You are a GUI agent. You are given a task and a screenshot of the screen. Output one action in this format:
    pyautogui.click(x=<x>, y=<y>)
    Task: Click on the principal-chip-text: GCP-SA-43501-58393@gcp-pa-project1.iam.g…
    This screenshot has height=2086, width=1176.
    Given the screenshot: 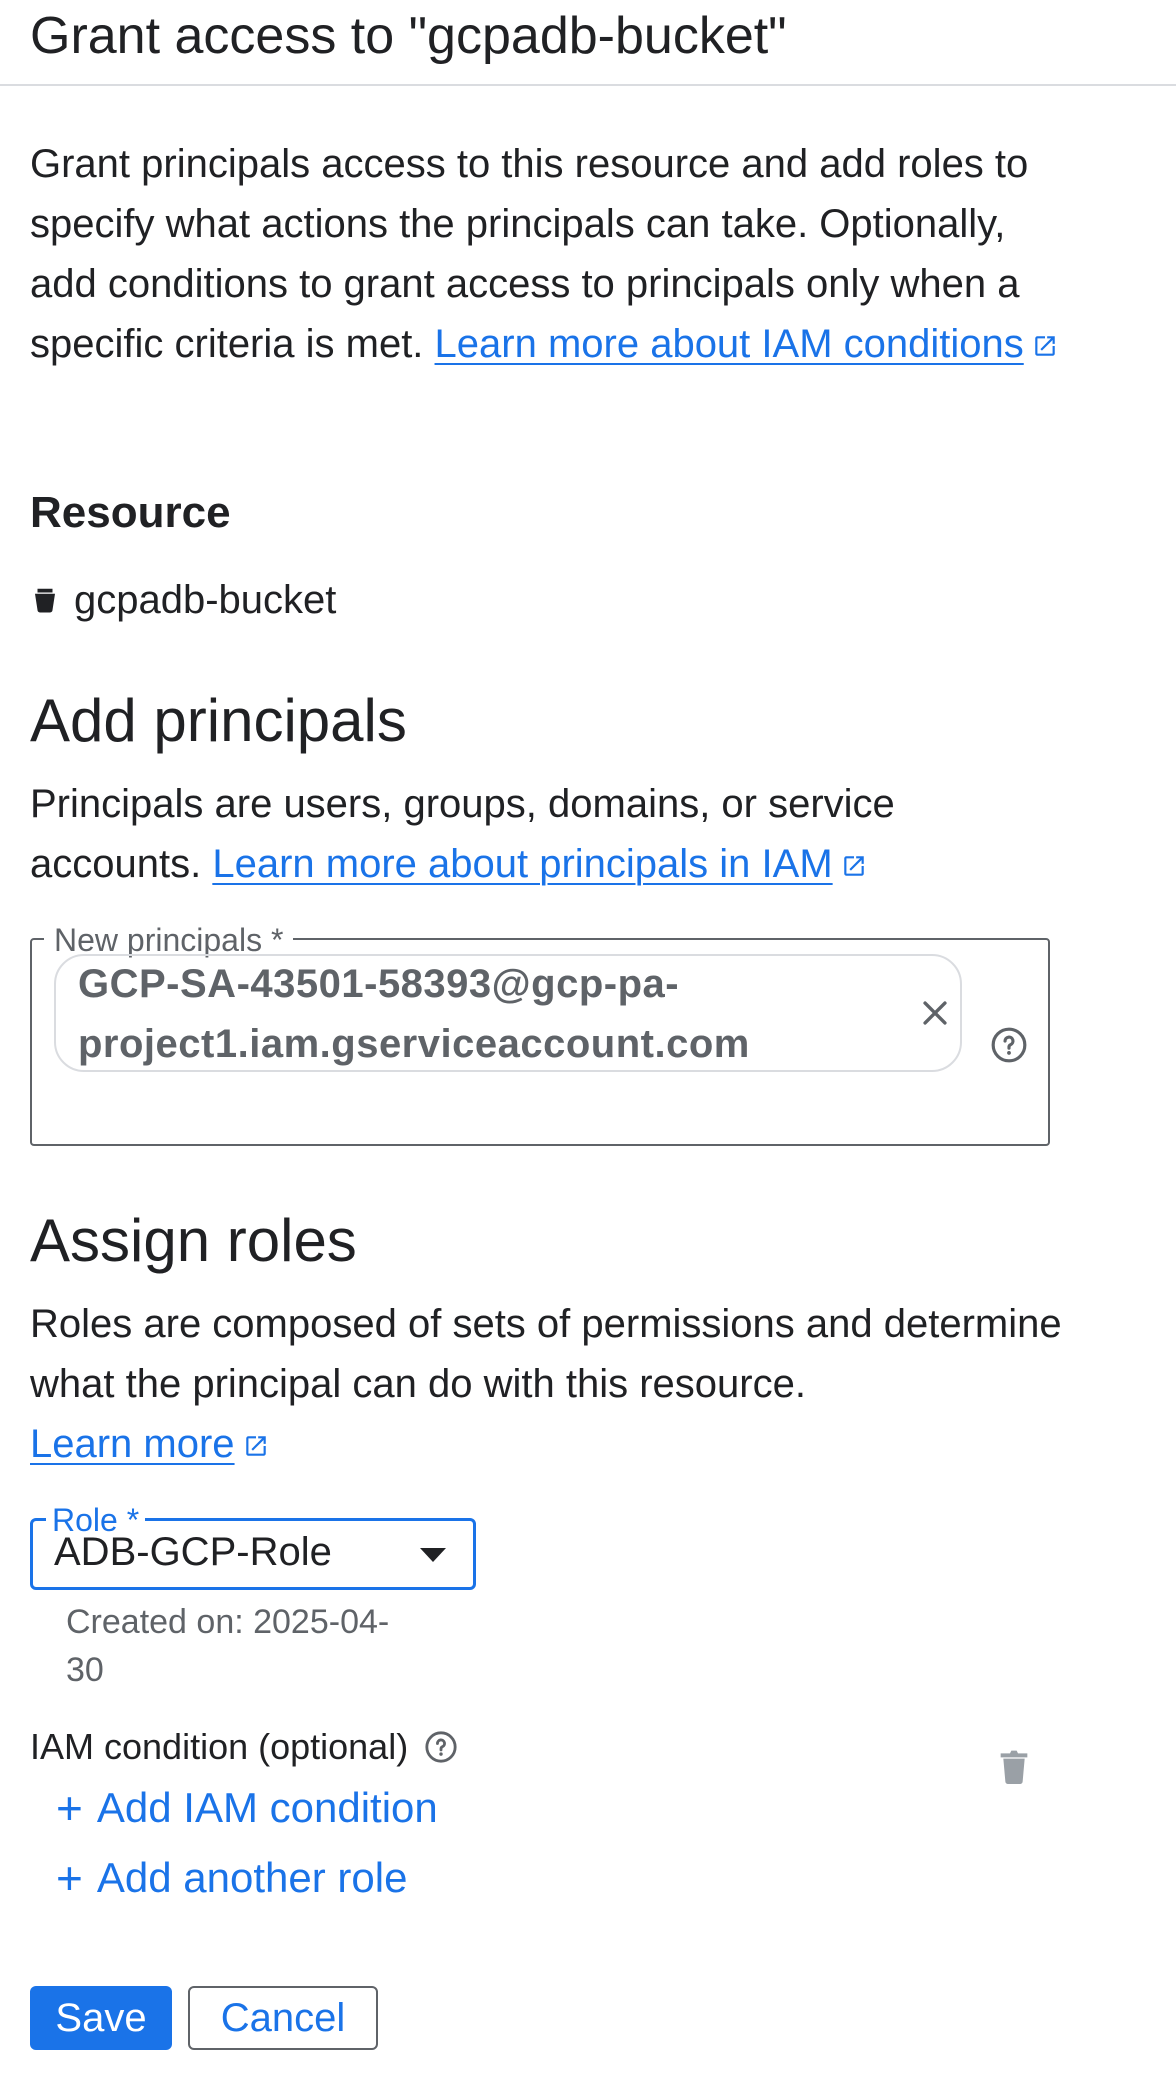 What is the action you would take?
    pyautogui.click(x=414, y=1014)
    